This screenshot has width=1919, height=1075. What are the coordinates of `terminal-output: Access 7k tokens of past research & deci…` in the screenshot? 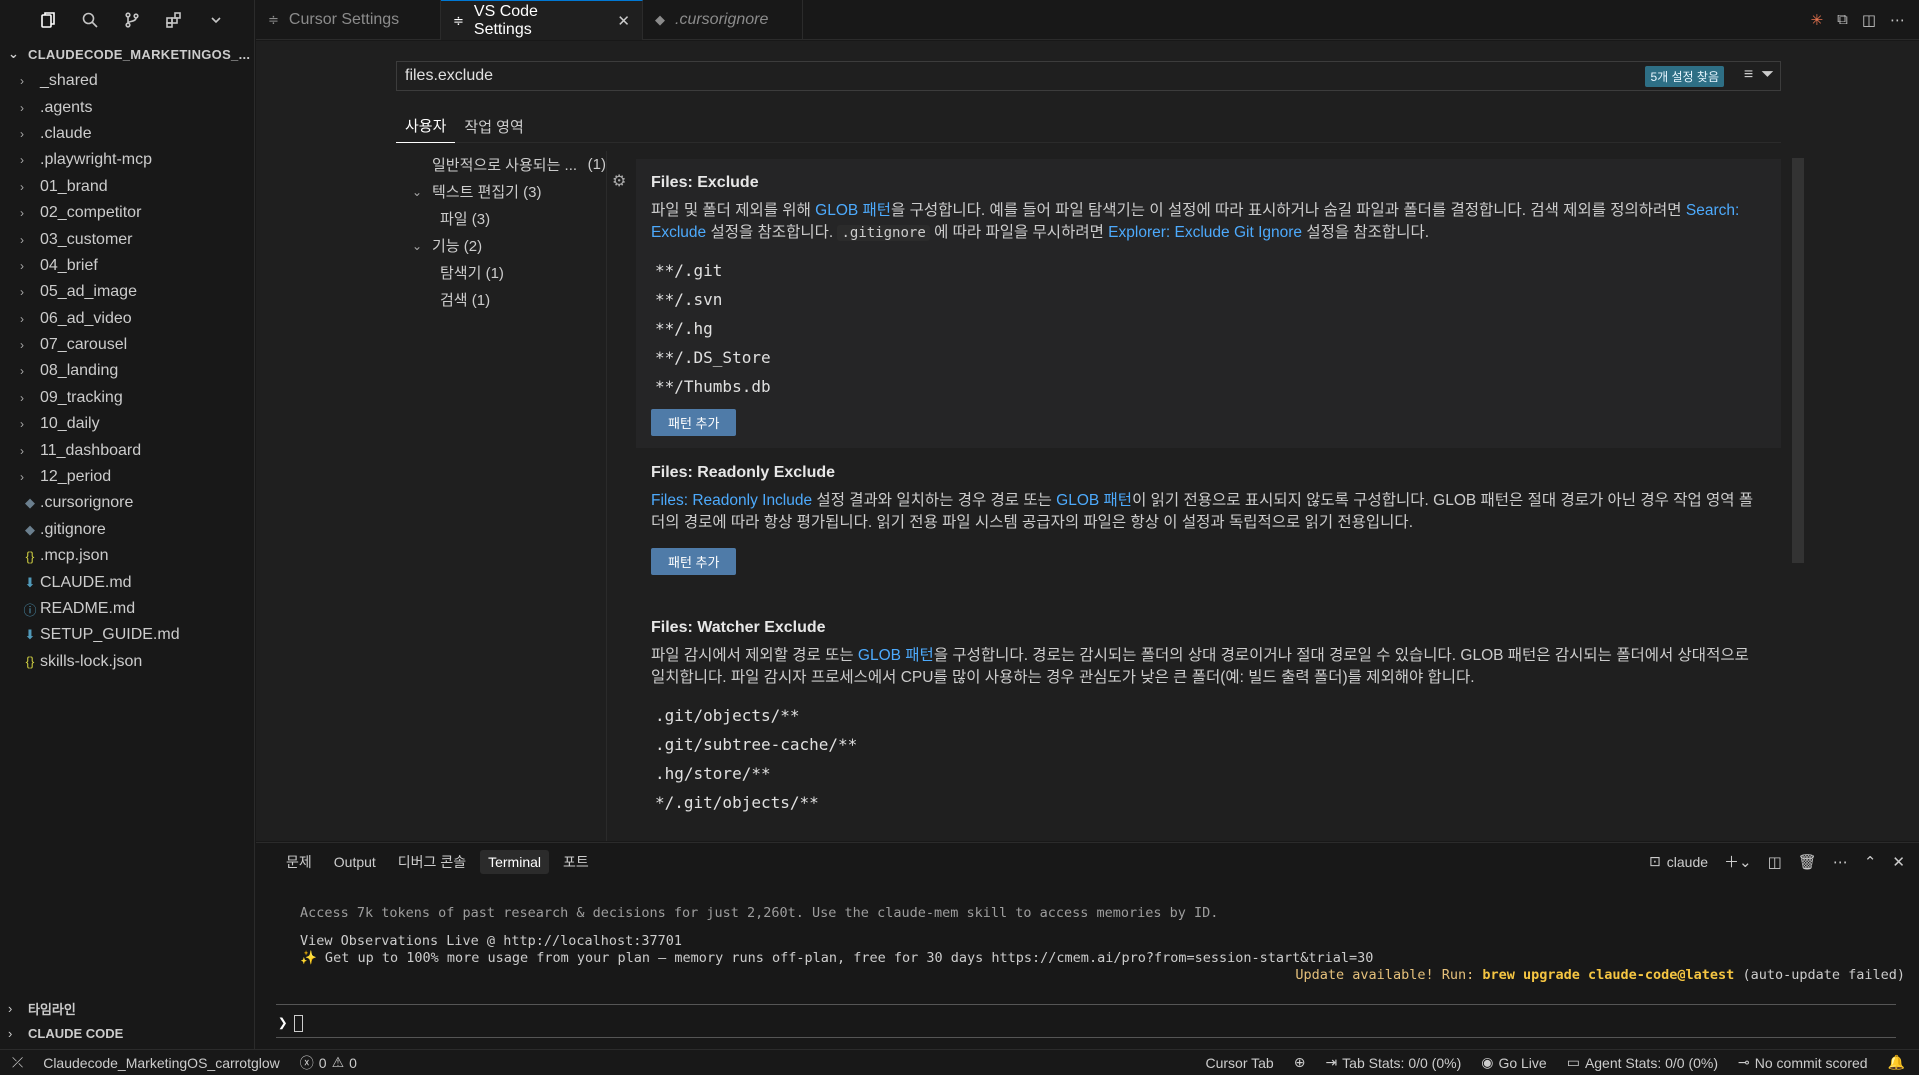 It's located at (1093, 938).